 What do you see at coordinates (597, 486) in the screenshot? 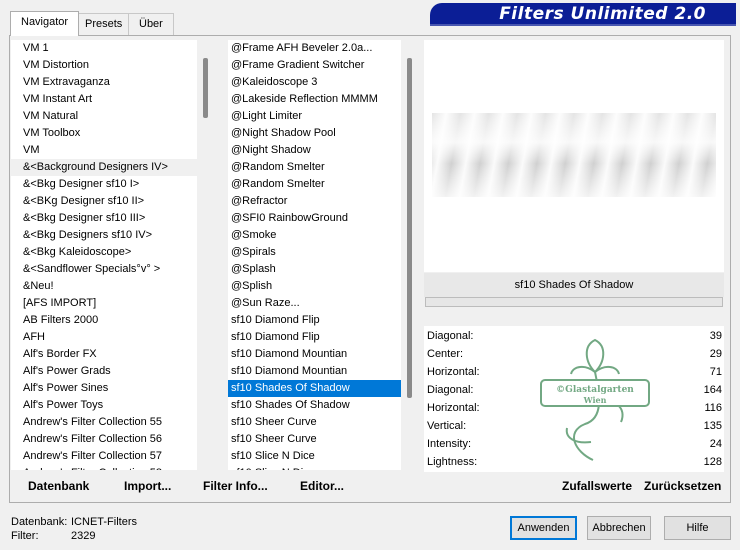
I see `random-values-button: Zufallswerte` at bounding box center [597, 486].